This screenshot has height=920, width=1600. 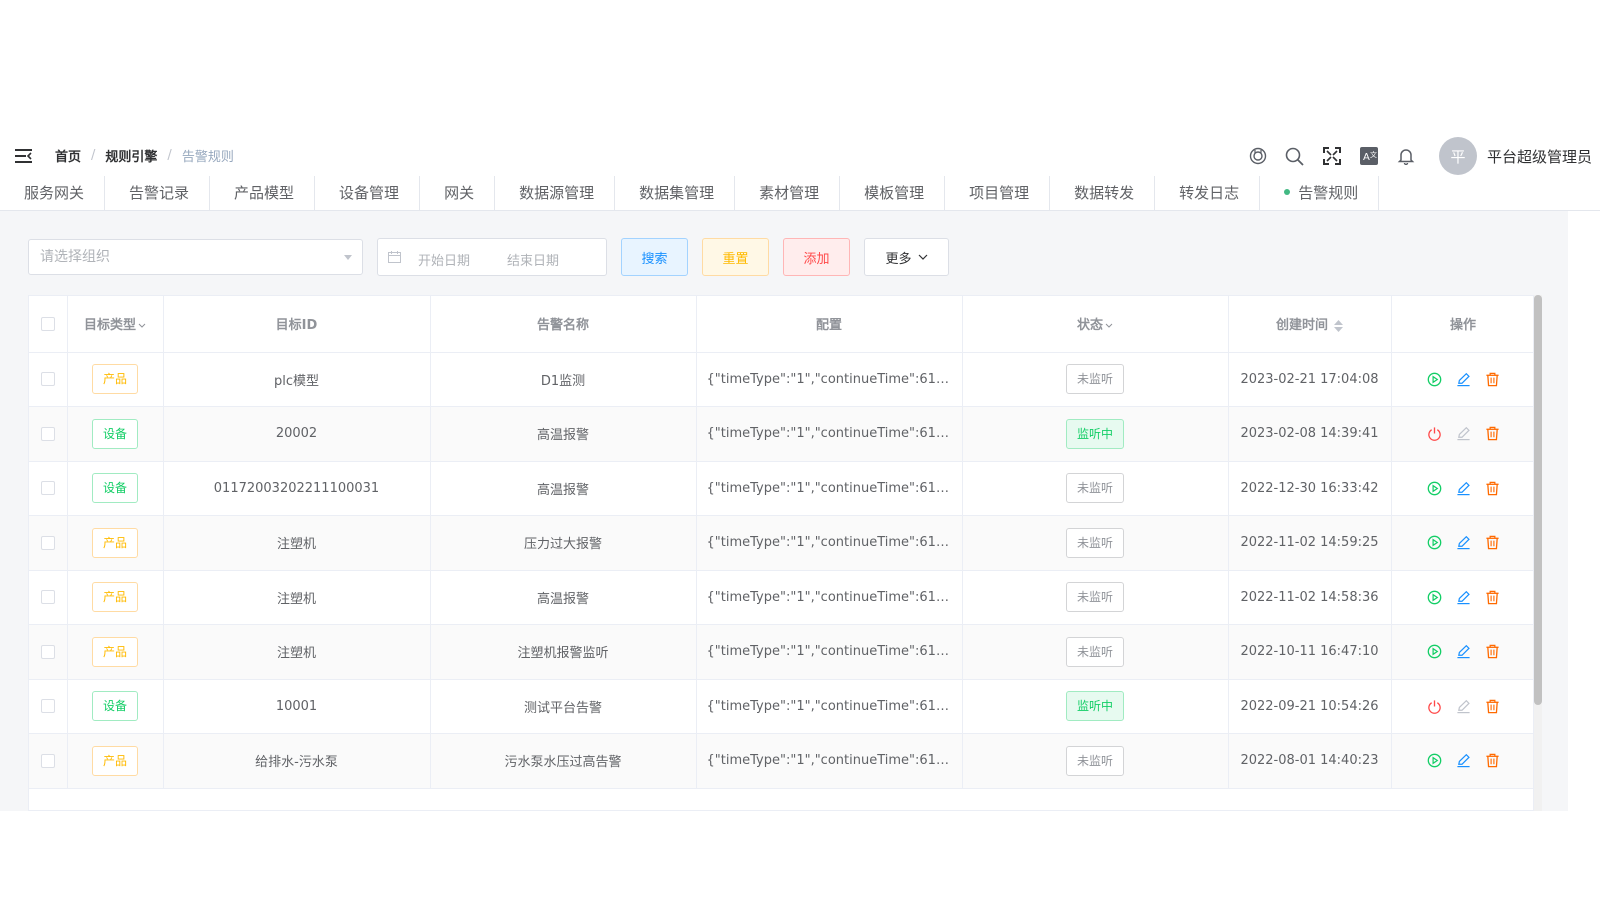 I want to click on github-icon, so click(x=1258, y=156).